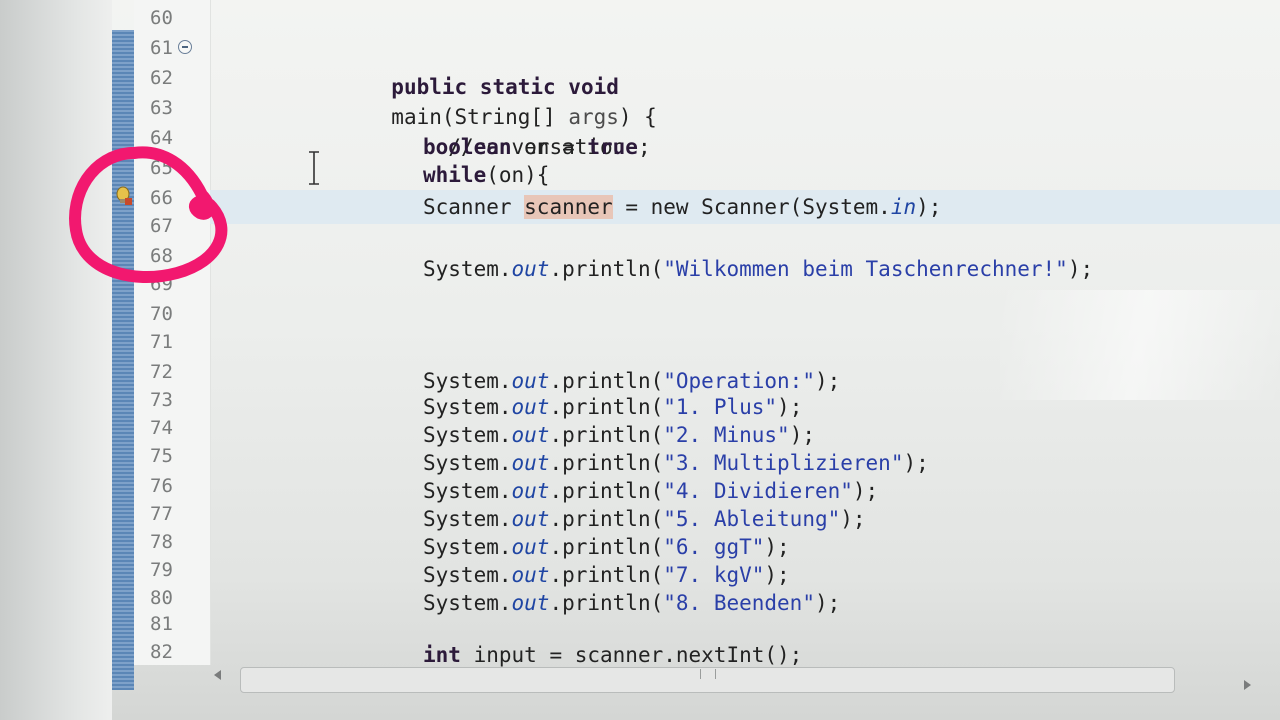  I want to click on scrollbar-grip, so click(708, 674).